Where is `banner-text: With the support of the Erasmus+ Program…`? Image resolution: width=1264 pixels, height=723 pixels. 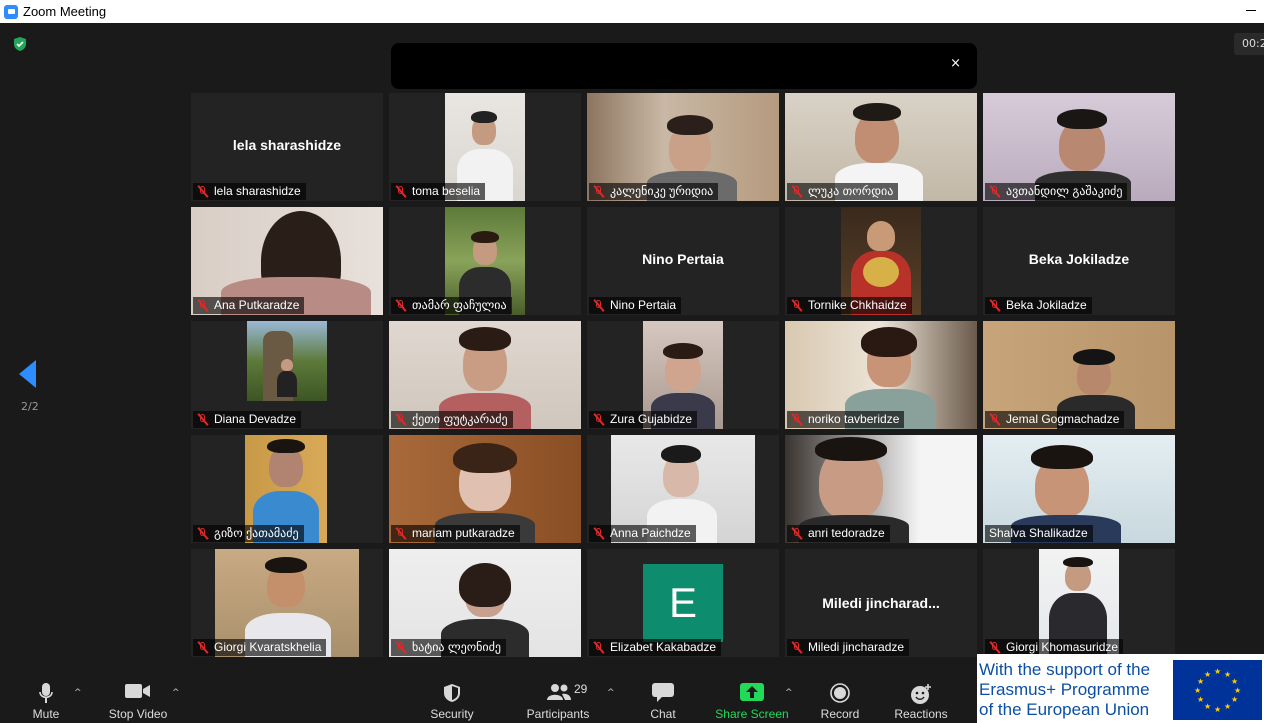
banner-text: With the support of the Erasmus+ Program… is located at coordinates (1064, 690).